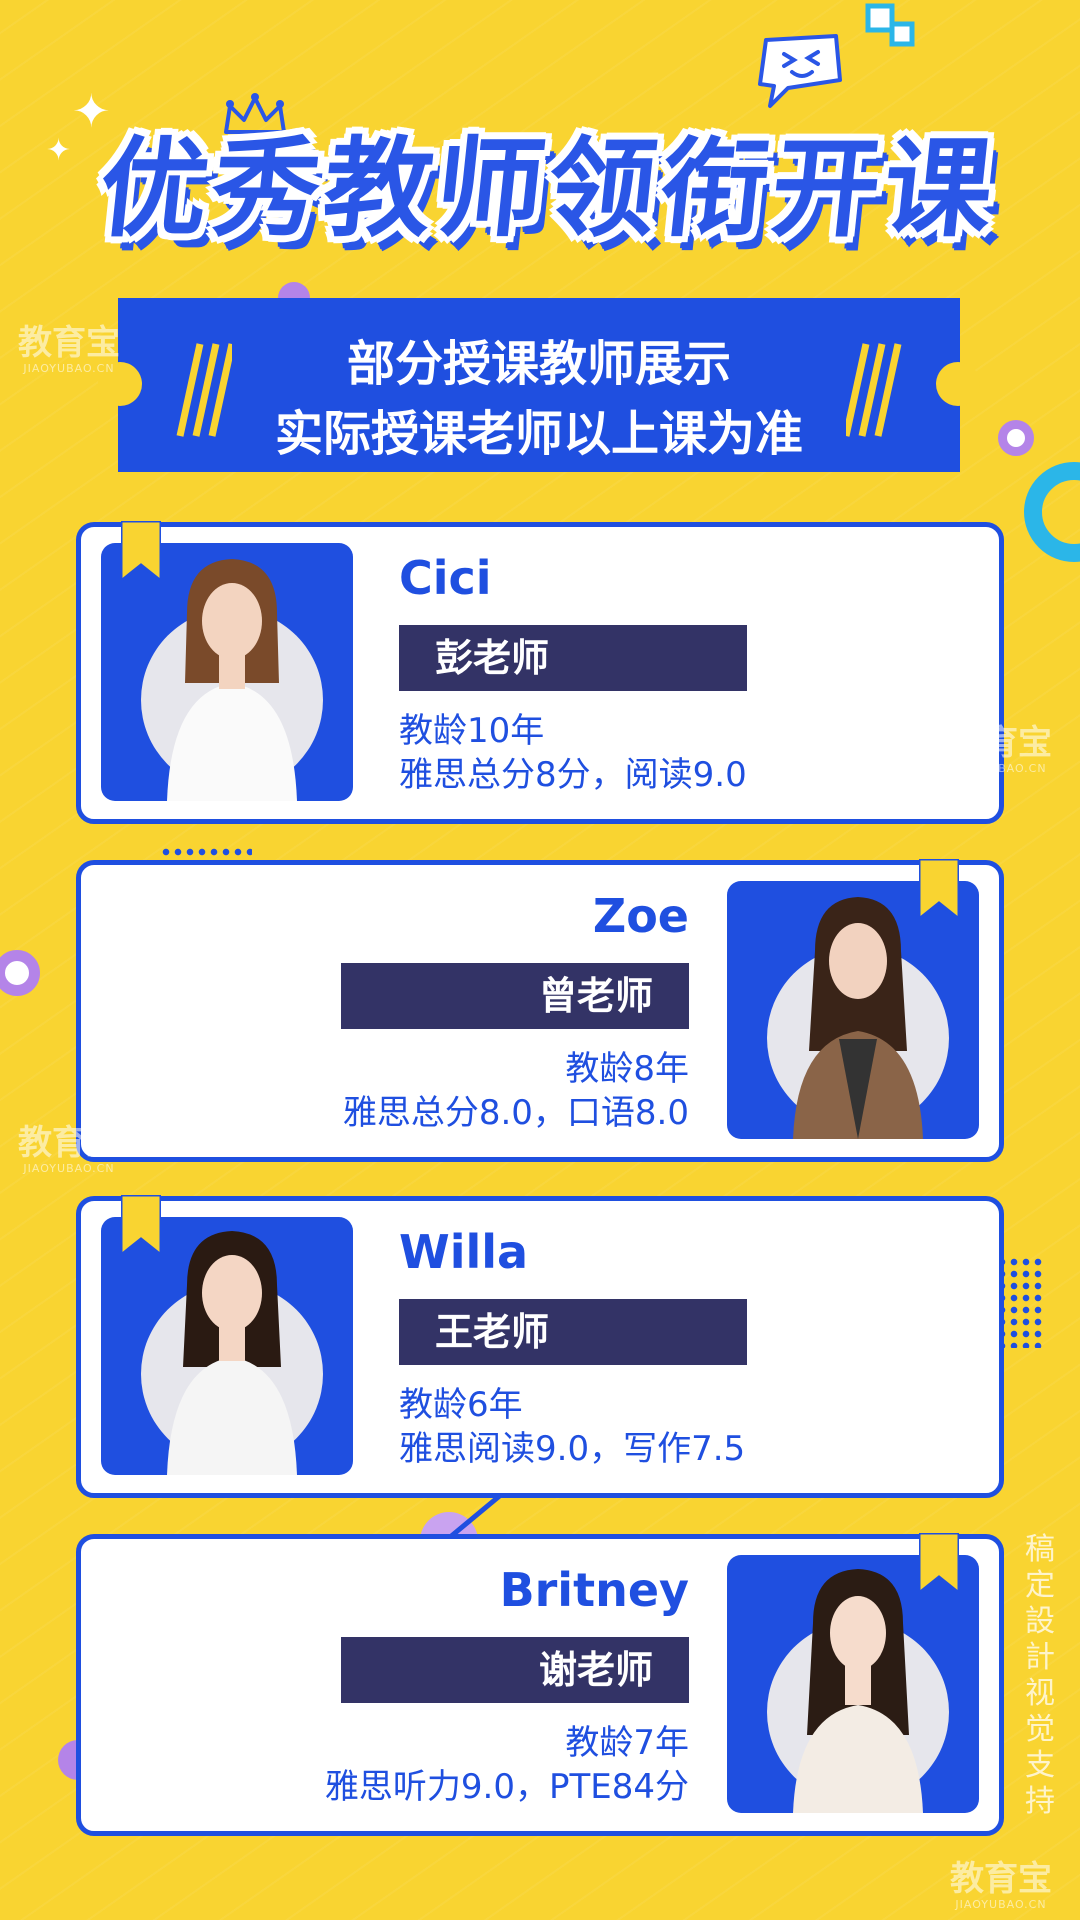 The image size is (1080, 1920). I want to click on teacher-score: 雅思总分8.0，口语8.0, so click(515, 1113).